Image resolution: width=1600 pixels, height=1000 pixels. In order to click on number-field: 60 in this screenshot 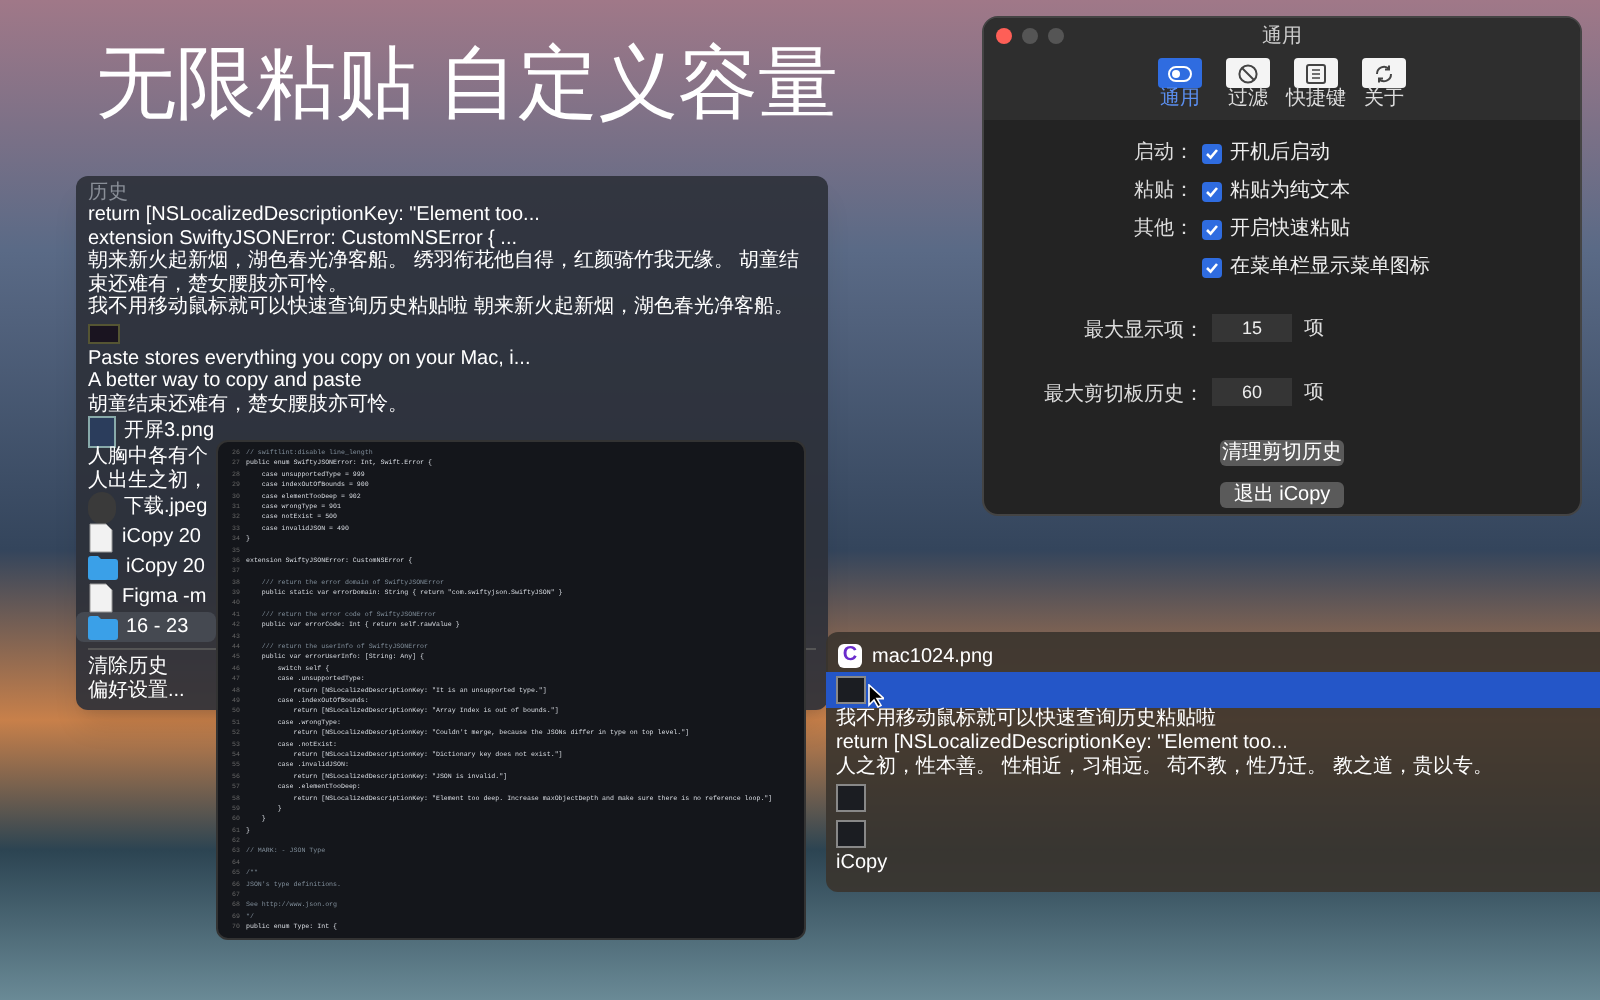, I will do `click(1252, 392)`.